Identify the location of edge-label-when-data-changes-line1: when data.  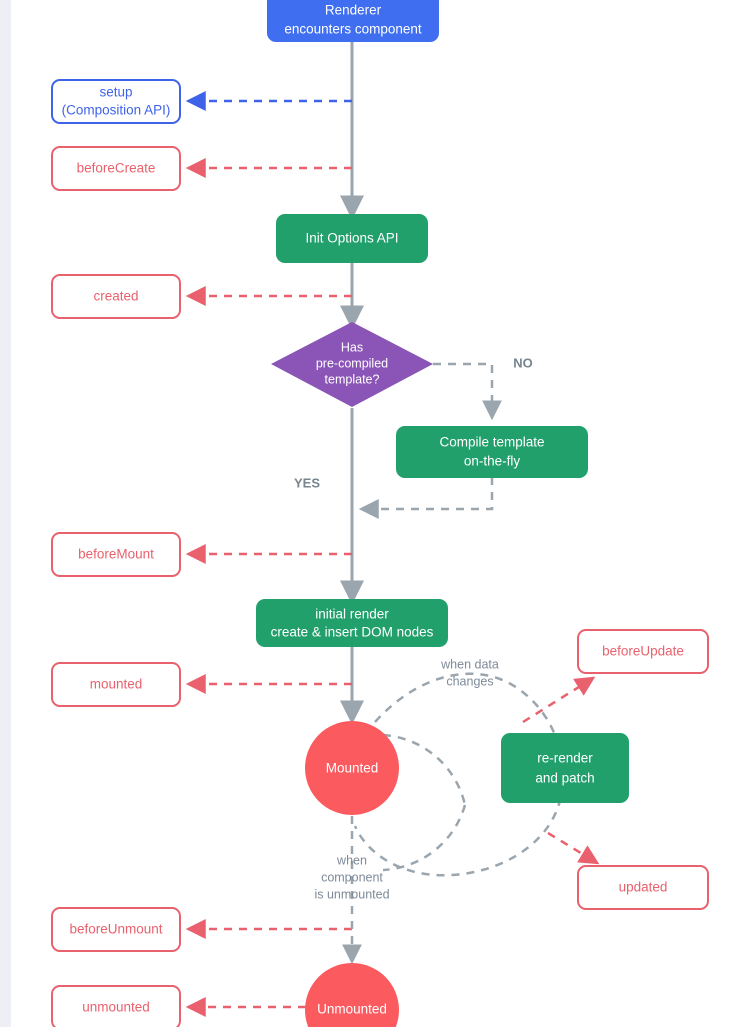
(469, 664).